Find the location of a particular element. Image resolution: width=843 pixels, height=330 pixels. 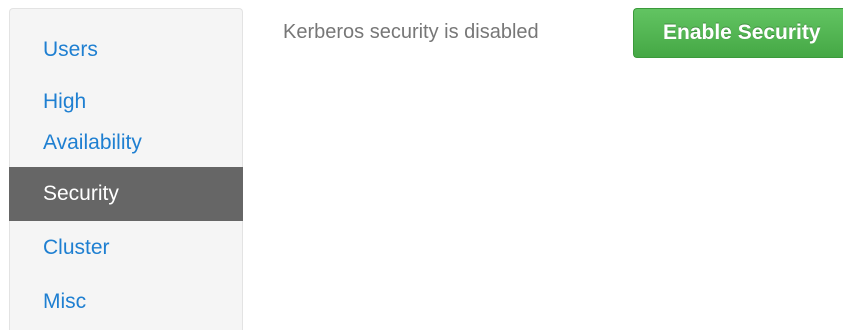

sidebar-item-users: Users is located at coordinates (126, 50).